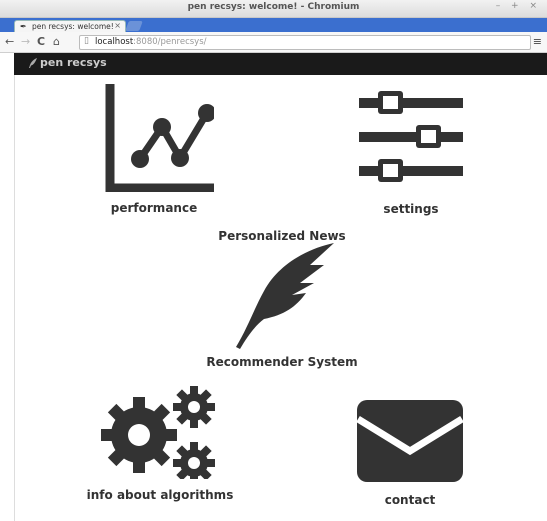 The width and height of the screenshot is (547, 521). I want to click on feather-favicon-icon: ✒, so click(23, 26).